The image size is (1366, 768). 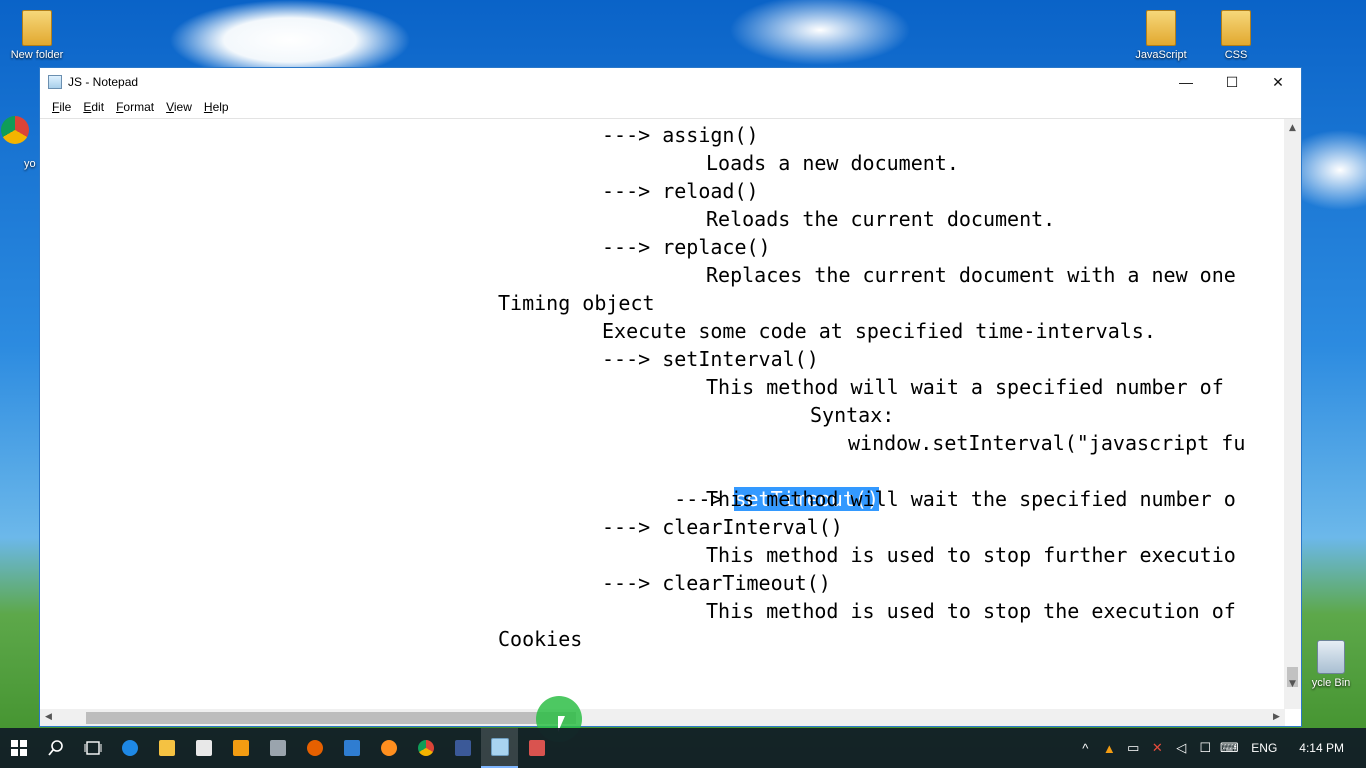 I want to click on snipping-tool-icon, so click(x=536, y=748).